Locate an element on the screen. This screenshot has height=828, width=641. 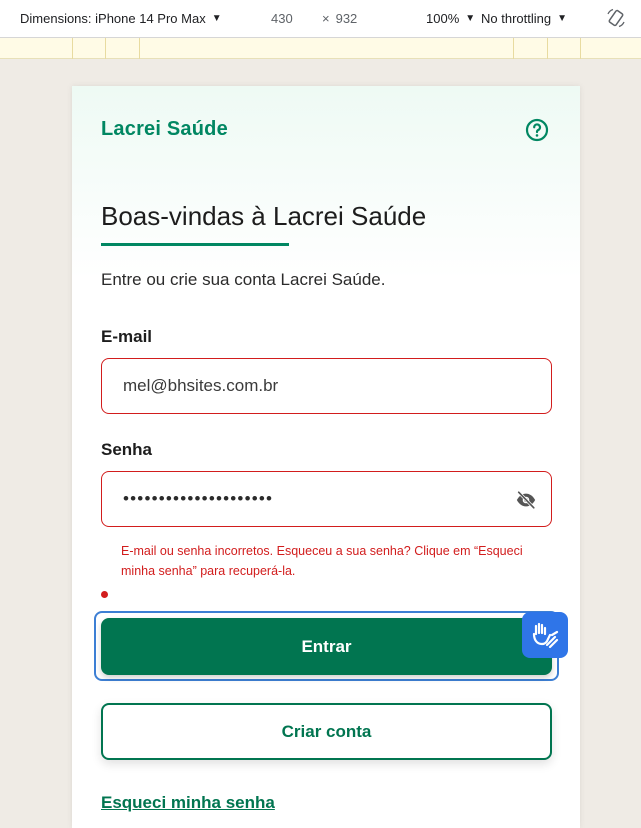
page-title: Boas-vindas à Lacrei Saúde is located at coordinates (264, 216).